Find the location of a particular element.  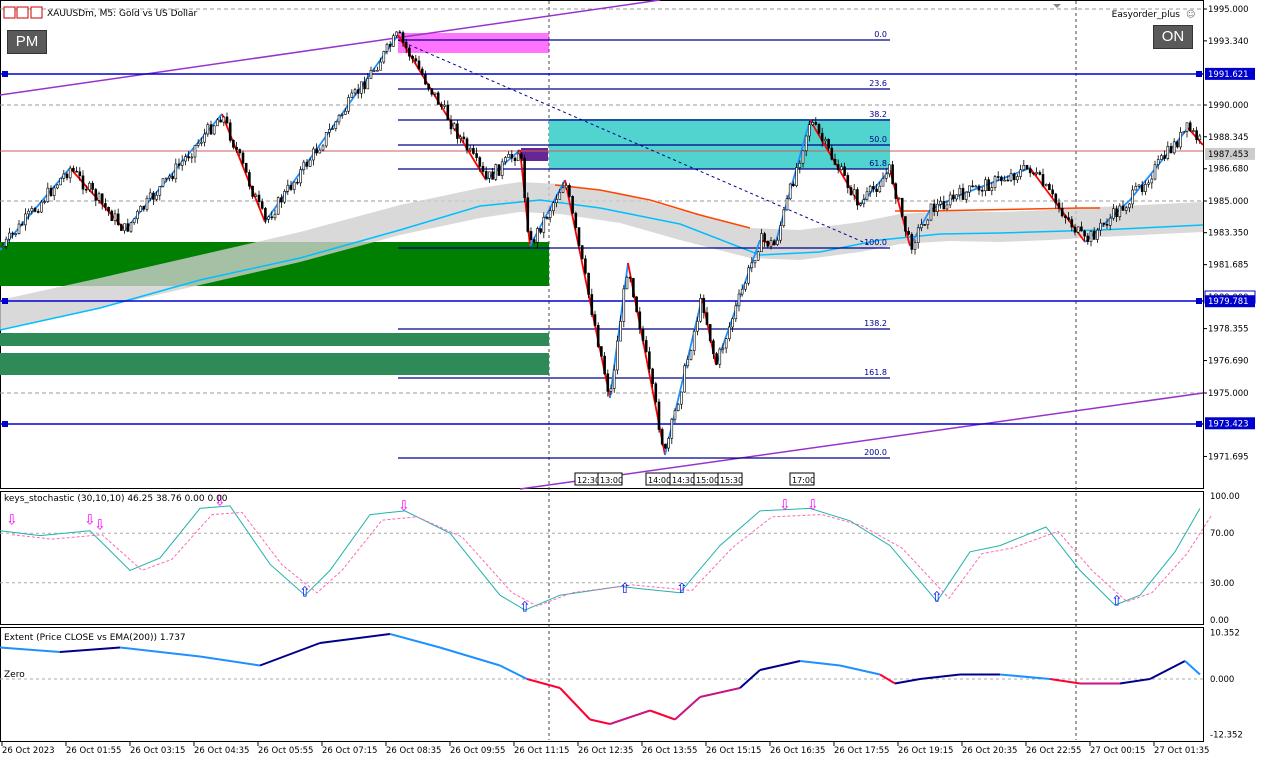

pm-button: PM is located at coordinates (27, 42).